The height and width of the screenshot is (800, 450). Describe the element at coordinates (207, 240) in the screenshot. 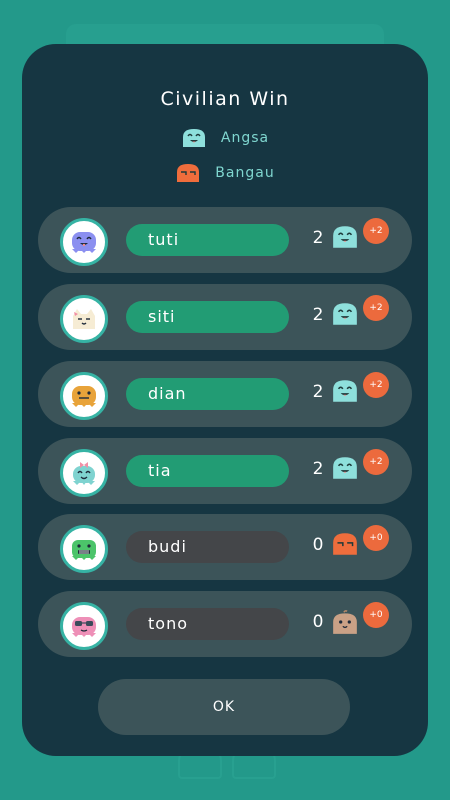

I see `player-name-pill: tuti` at that location.